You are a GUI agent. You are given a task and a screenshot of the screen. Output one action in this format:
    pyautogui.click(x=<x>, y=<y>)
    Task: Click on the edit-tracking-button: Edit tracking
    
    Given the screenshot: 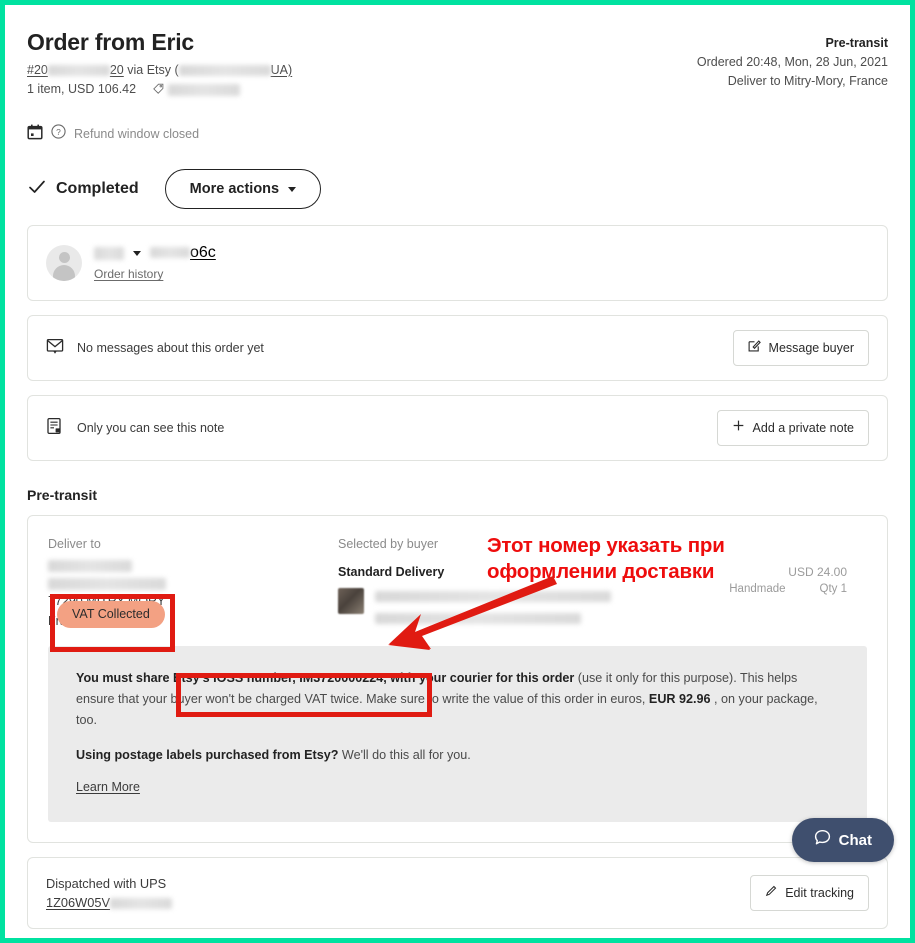 What is the action you would take?
    pyautogui.click(x=809, y=893)
    